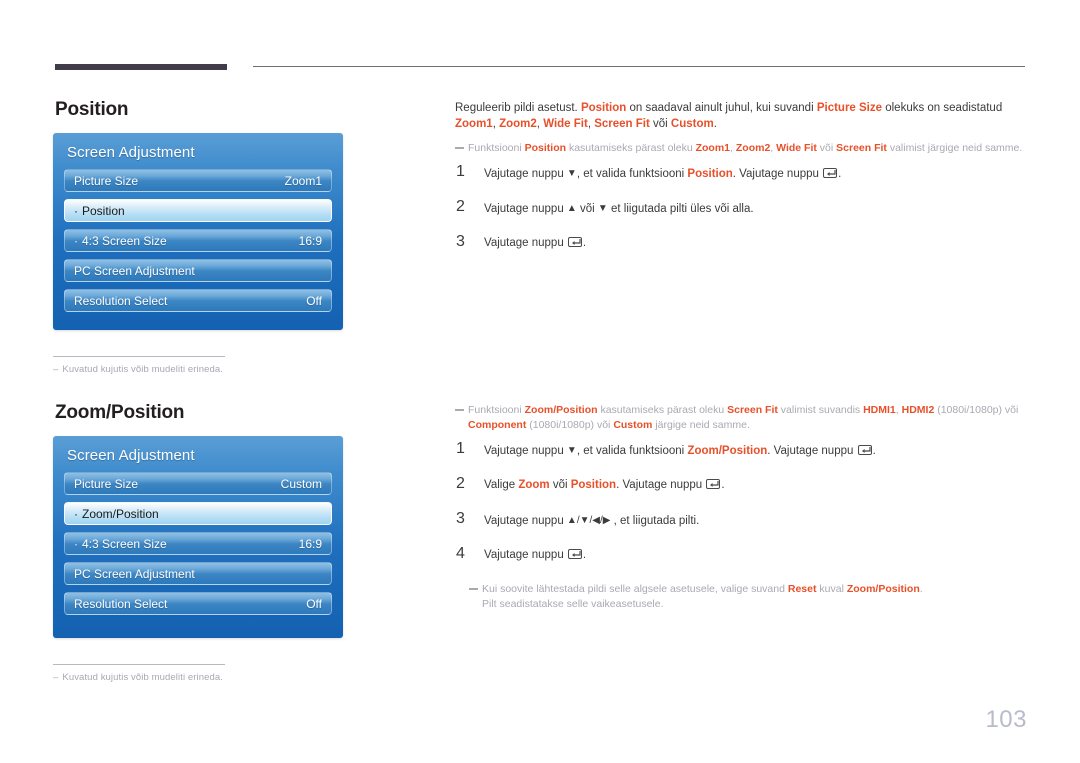 This screenshot has height=763, width=1080. I want to click on osd-menu-item: Picture Size Custom, so click(198, 483).